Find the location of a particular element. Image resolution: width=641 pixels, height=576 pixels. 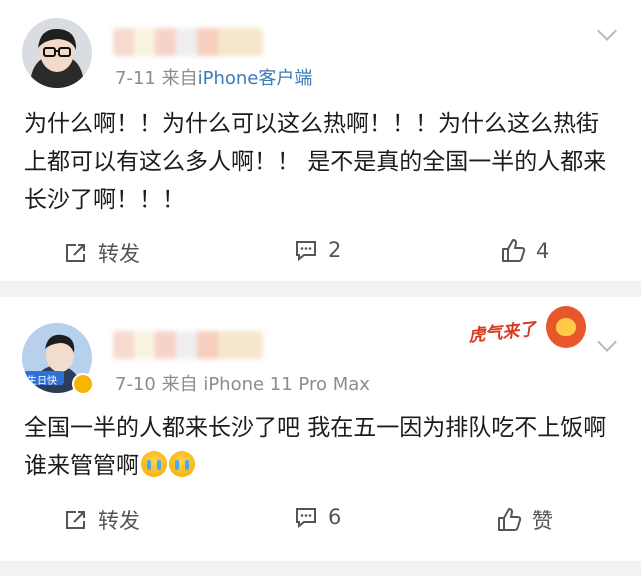

avatar is located at coordinates (57, 53).